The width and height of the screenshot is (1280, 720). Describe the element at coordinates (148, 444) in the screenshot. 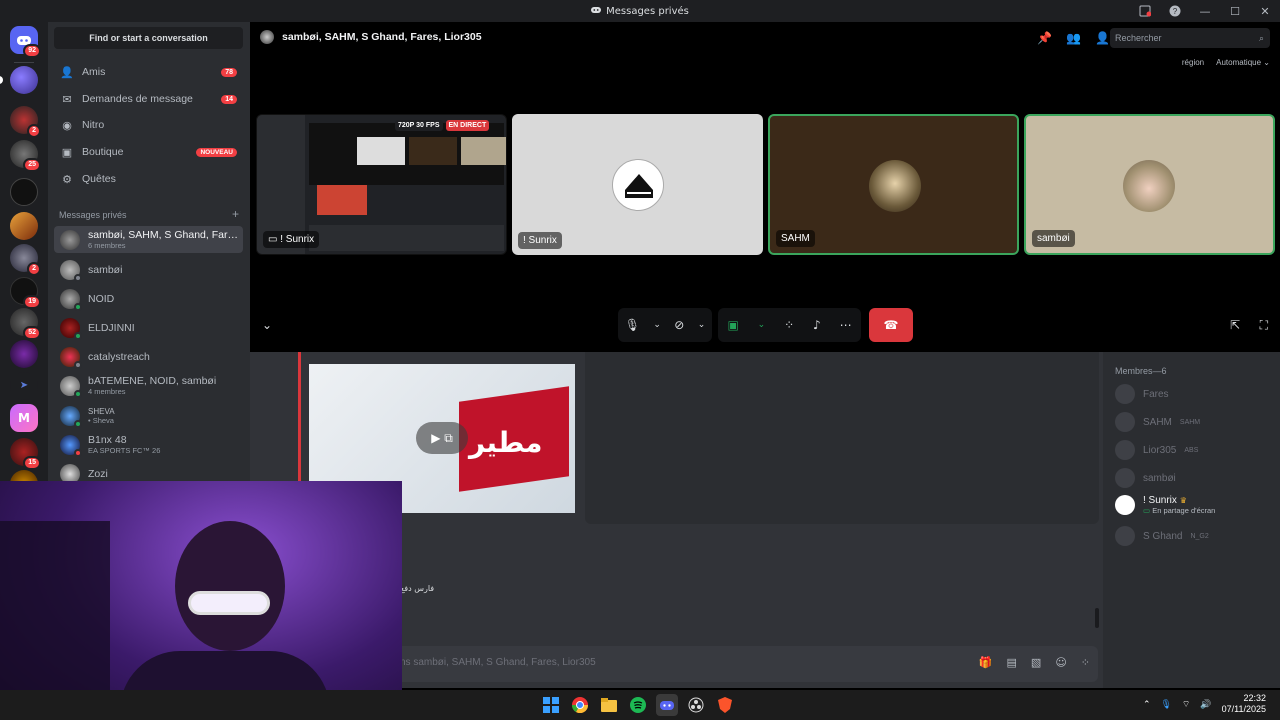

I see `dm-item: B1nx 48 EA SPORTS FC™ 26` at that location.